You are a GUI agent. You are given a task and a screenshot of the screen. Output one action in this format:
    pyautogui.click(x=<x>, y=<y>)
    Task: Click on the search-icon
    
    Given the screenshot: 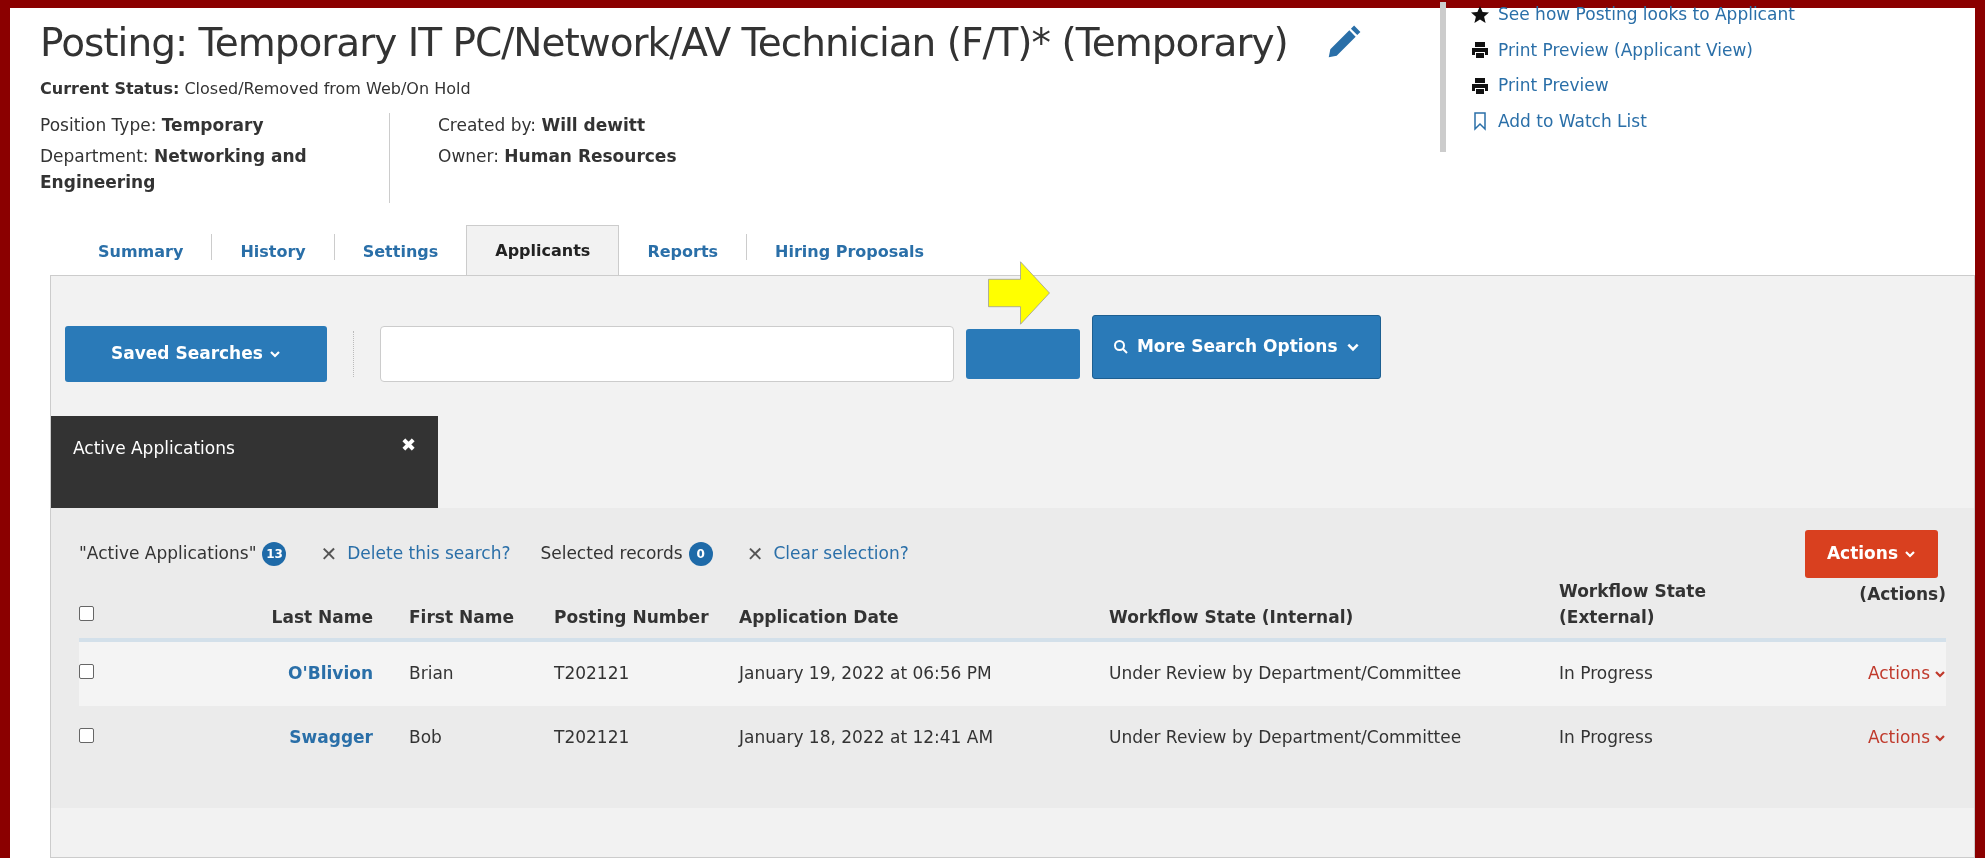 What is the action you would take?
    pyautogui.click(x=1120, y=347)
    